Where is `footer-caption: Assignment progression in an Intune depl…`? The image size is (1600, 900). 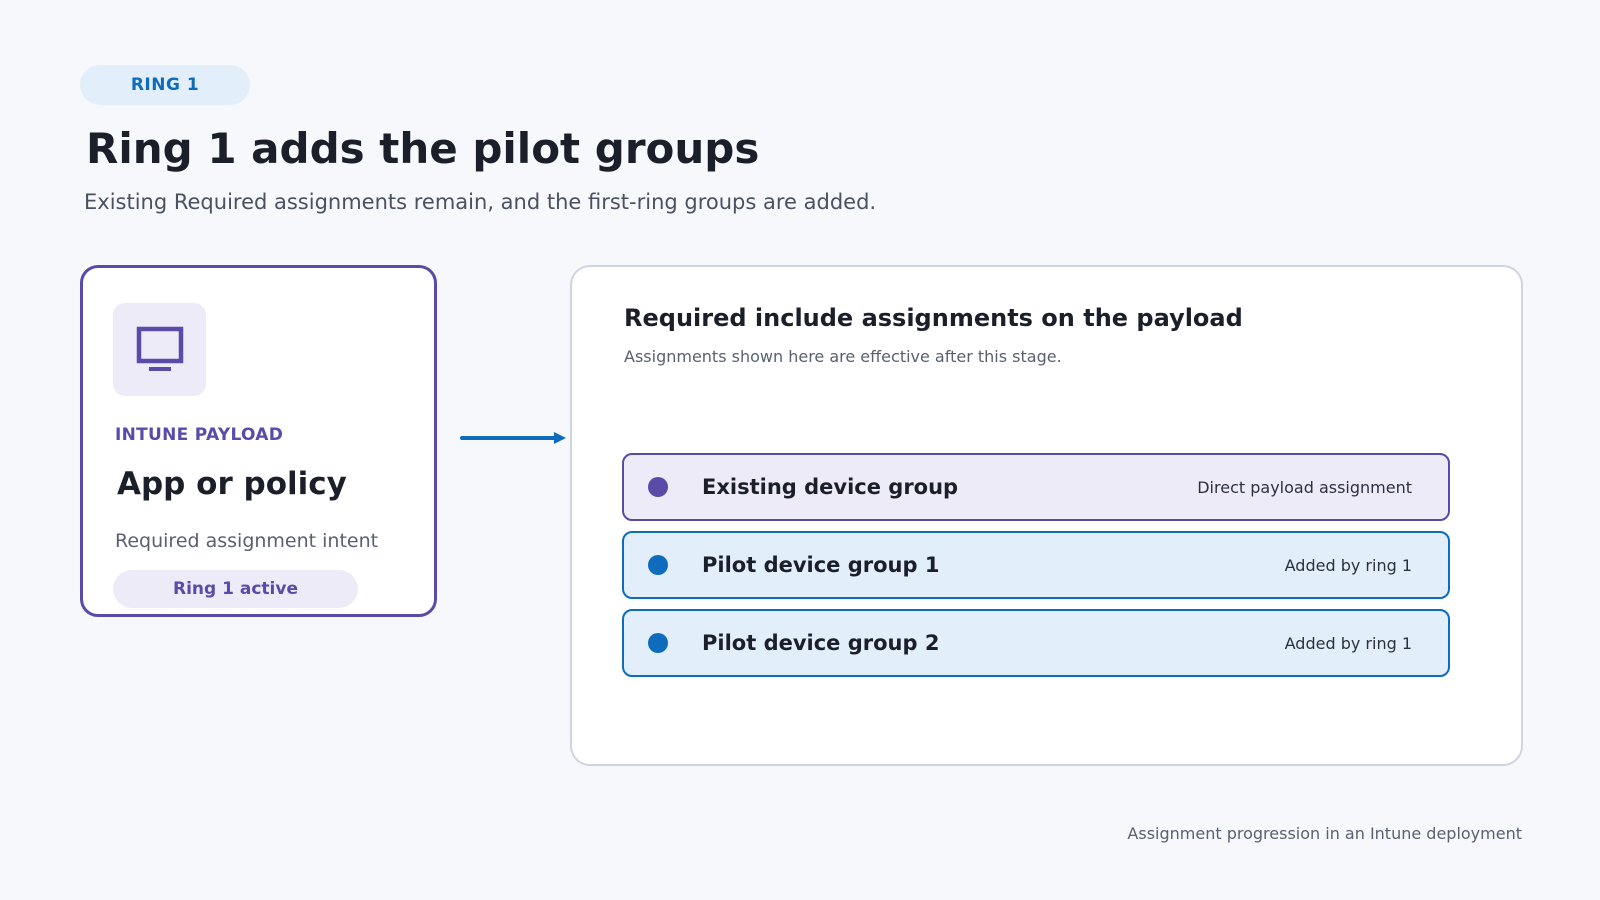
footer-caption: Assignment progression in an Intune depl… is located at coordinates (1324, 833).